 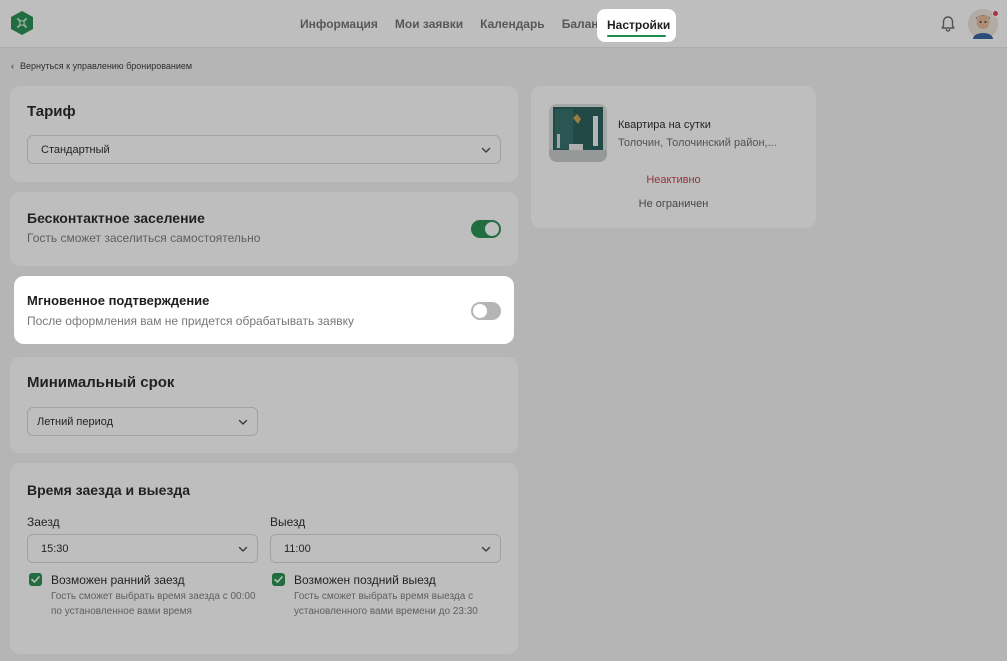 I want to click on contactless-toggle, so click(x=486, y=229).